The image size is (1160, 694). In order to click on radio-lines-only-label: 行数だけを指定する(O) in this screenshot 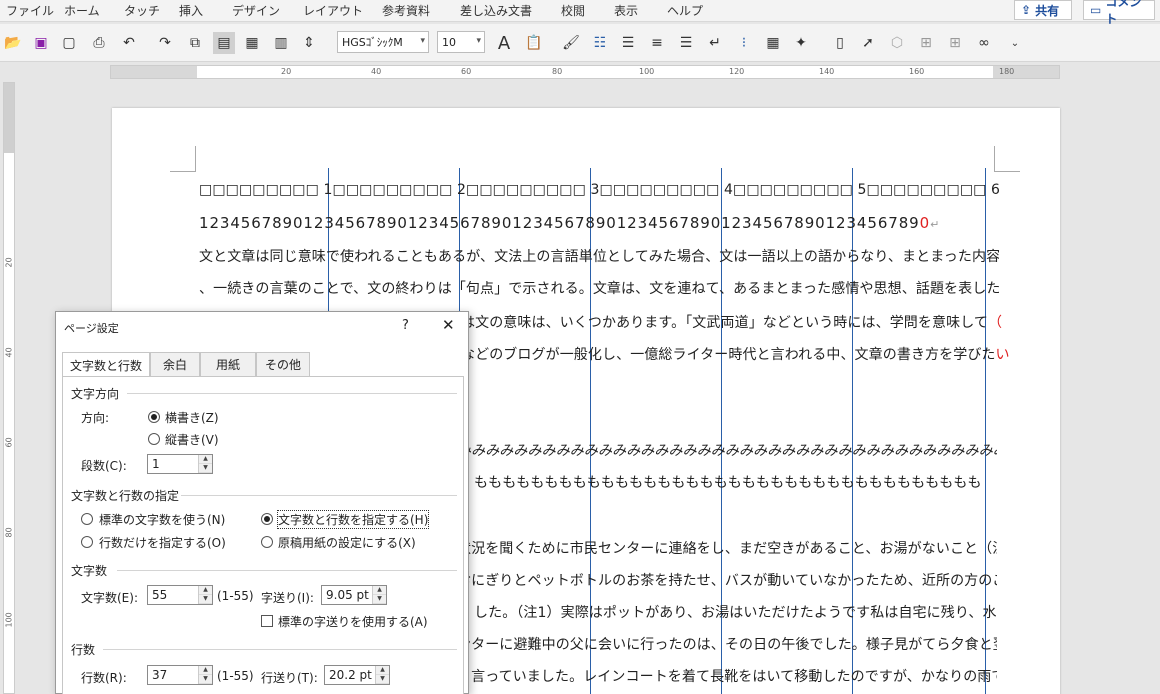, I will do `click(162, 542)`.